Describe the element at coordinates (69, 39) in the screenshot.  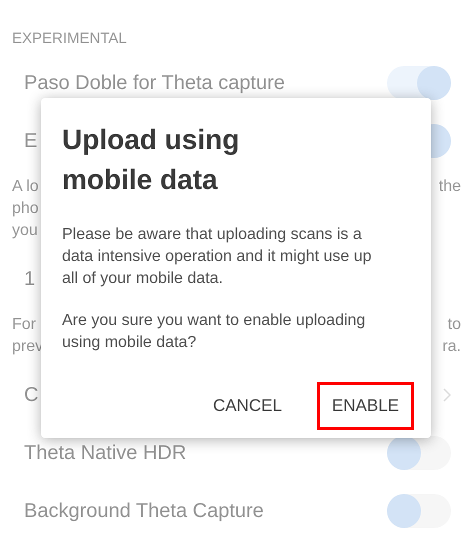
I see `section-header: EXPERIMENTAL` at that location.